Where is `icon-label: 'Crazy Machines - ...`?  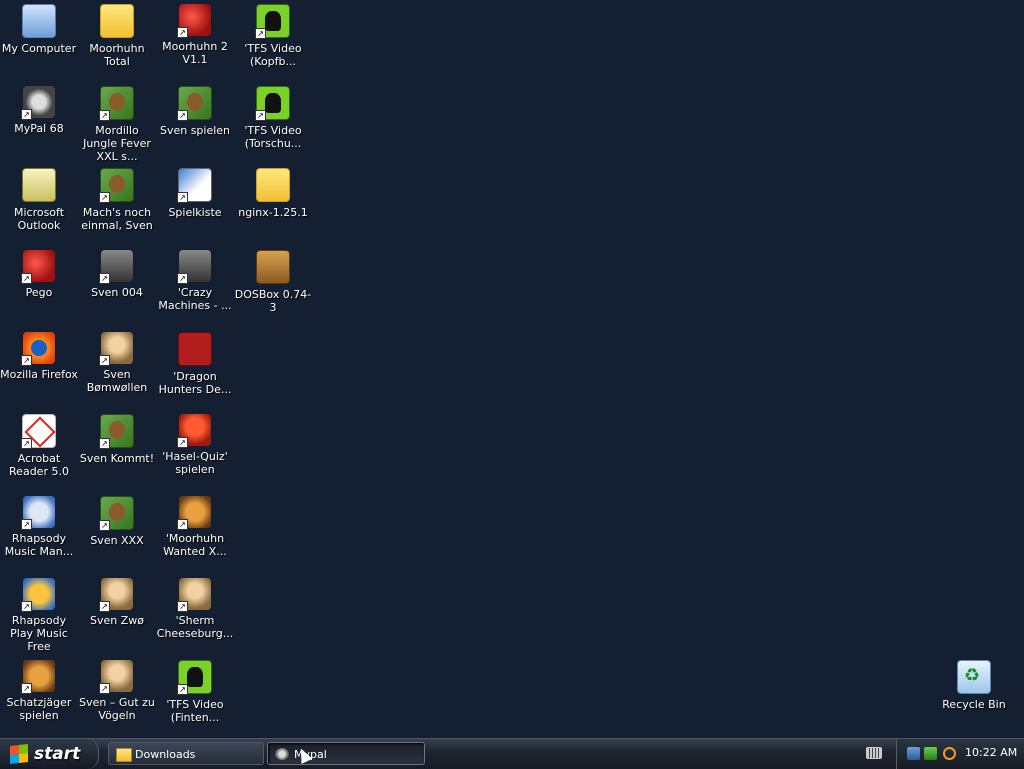
icon-label: 'Crazy Machines - ... is located at coordinates (195, 299).